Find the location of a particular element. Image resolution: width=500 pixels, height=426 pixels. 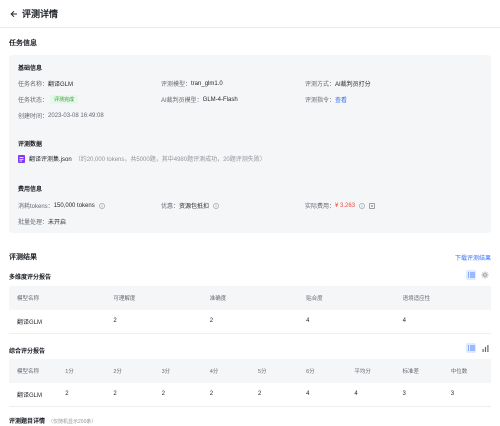

discount-label: 优惠： is located at coordinates (170, 207).